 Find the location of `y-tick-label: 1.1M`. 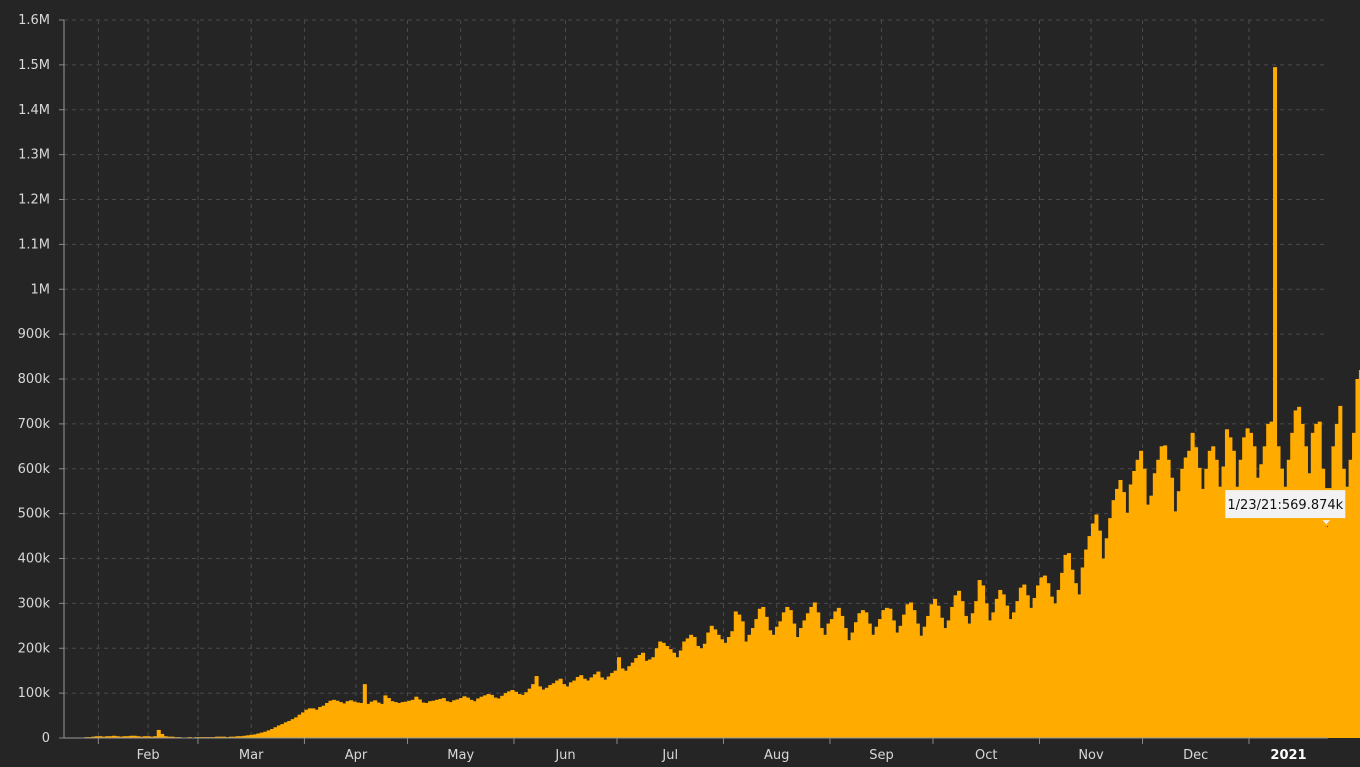

y-tick-label: 1.1M is located at coordinates (34, 244).